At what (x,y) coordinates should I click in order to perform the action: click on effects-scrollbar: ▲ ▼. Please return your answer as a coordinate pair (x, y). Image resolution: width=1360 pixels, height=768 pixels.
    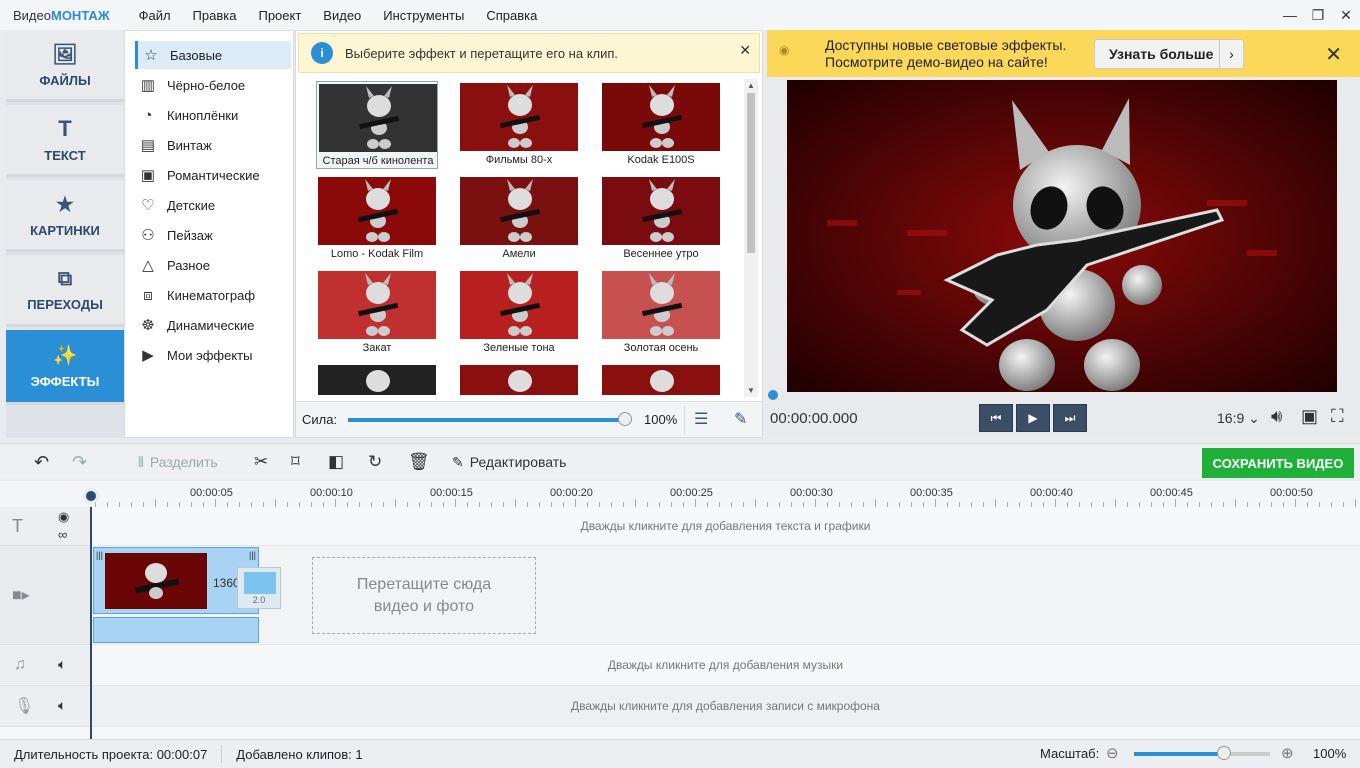
    Looking at the image, I should click on (751, 238).